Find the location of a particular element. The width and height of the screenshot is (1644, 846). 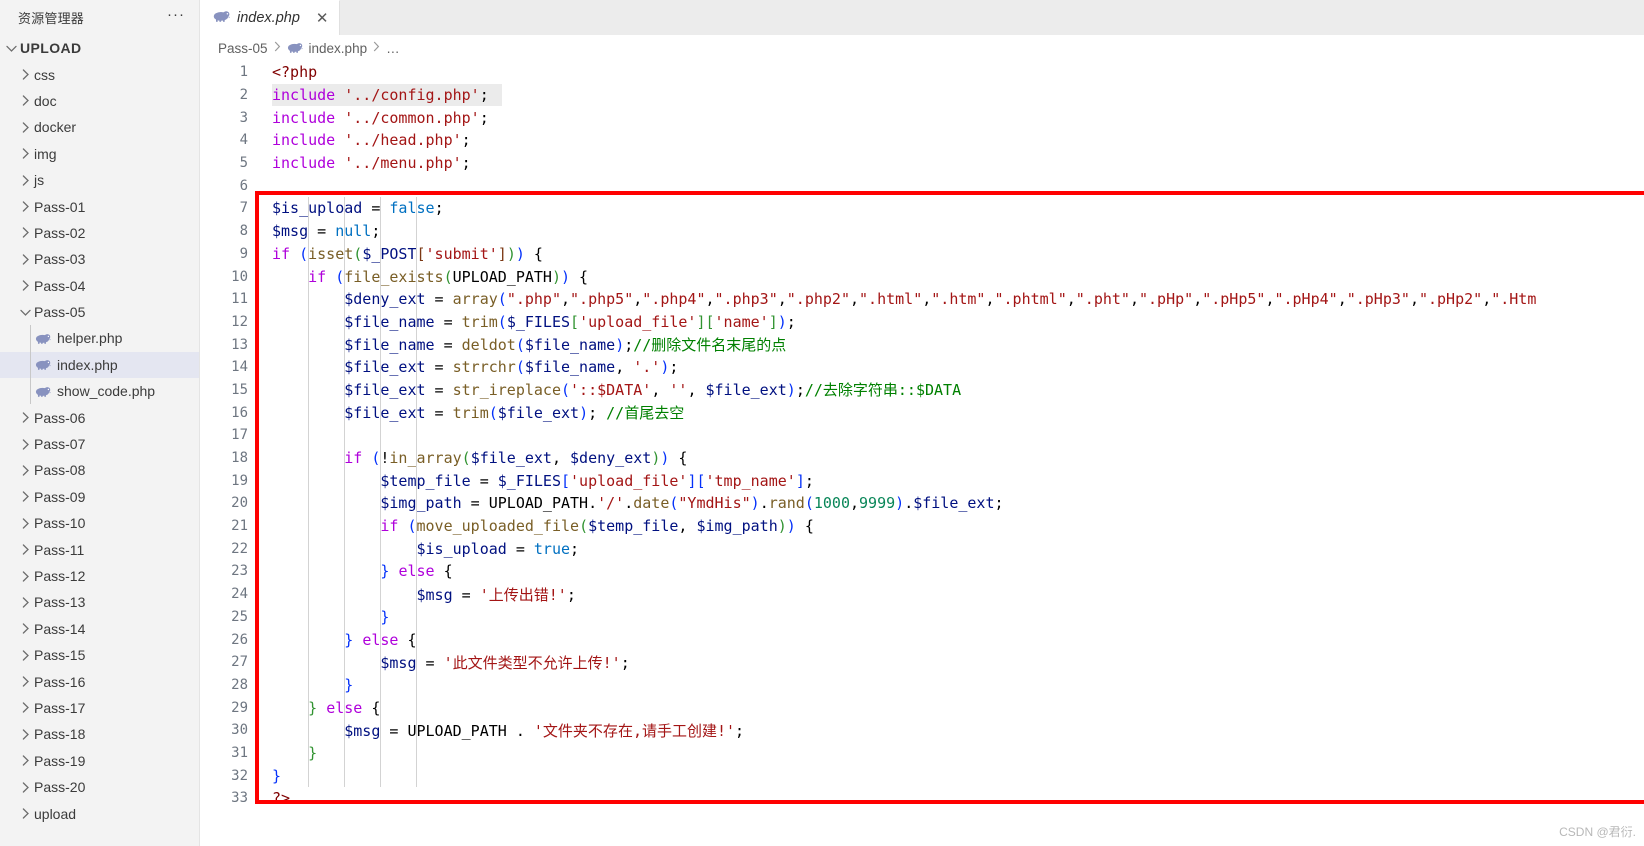

tree-folder-js: js is located at coordinates (99, 180).